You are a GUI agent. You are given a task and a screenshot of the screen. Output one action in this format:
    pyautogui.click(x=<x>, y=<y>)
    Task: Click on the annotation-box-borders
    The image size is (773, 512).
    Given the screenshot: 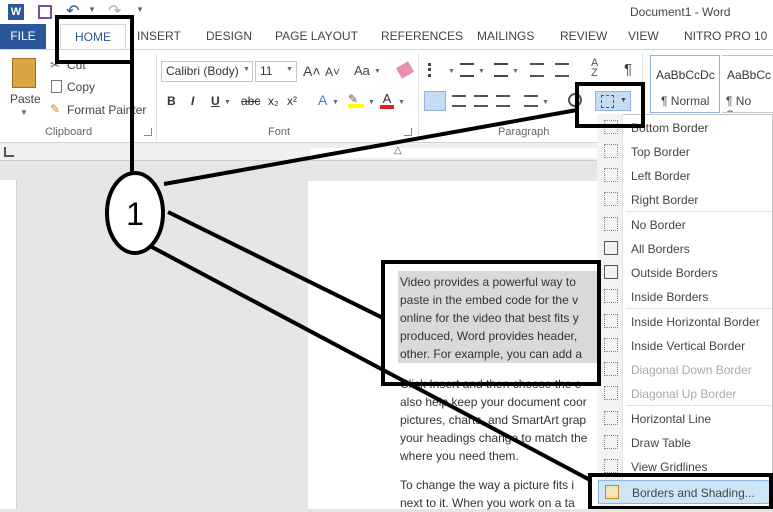 What is the action you would take?
    pyautogui.click(x=610, y=105)
    